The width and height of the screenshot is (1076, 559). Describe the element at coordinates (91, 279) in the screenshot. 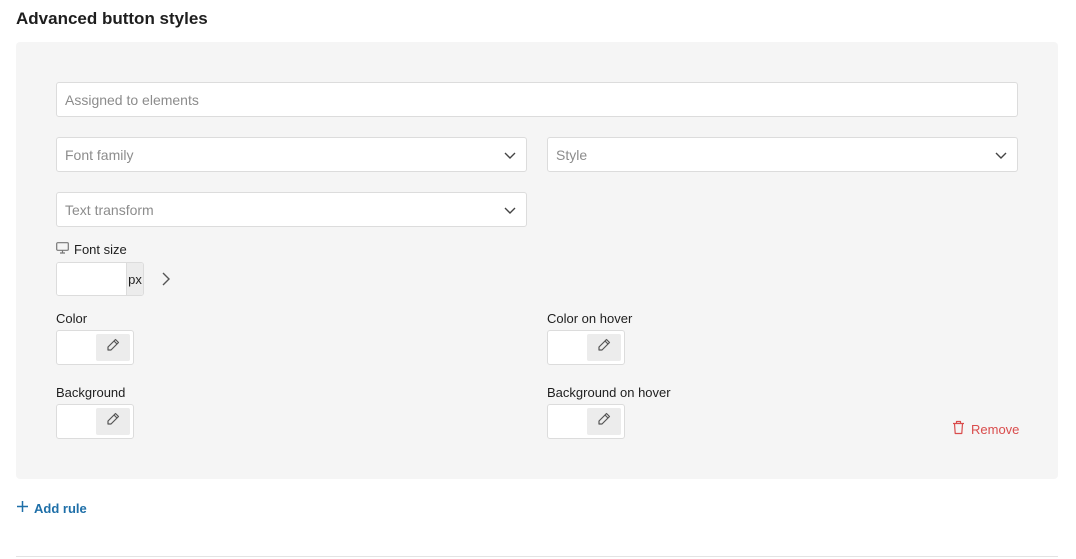

I see `font-size-input` at that location.